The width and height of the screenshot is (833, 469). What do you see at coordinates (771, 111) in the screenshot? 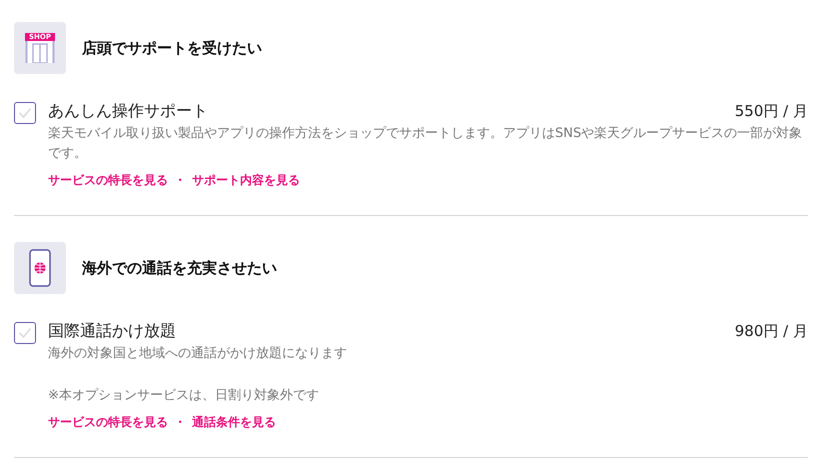
I see `option-price: 550円 / 月` at bounding box center [771, 111].